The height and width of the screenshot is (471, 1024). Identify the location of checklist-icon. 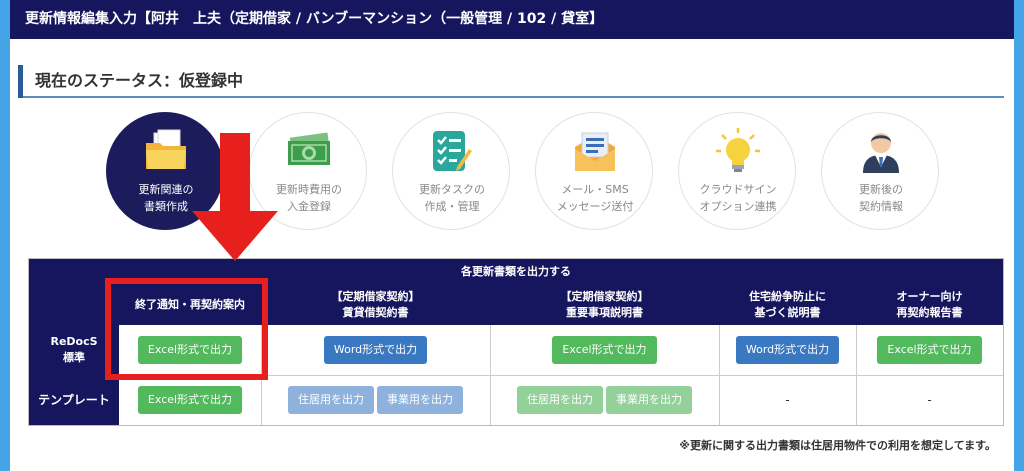
(452, 151).